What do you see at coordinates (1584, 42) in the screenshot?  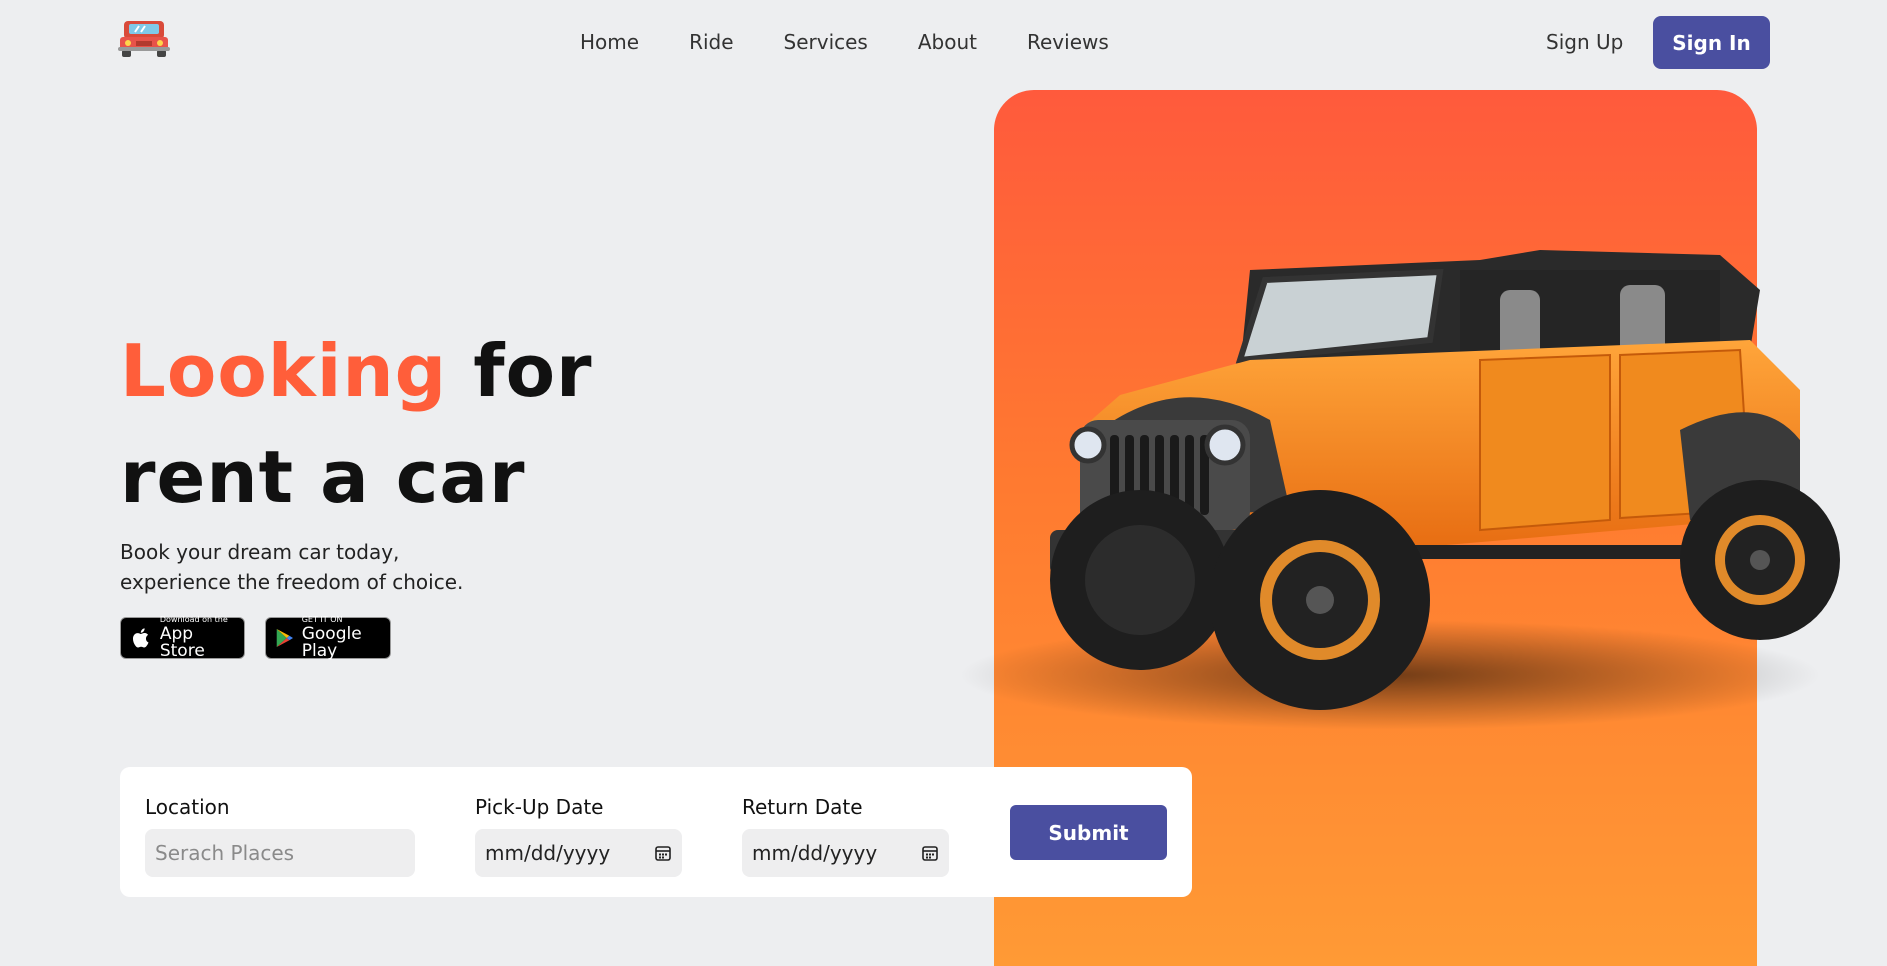 I see `sign-up-link: Sign Up` at bounding box center [1584, 42].